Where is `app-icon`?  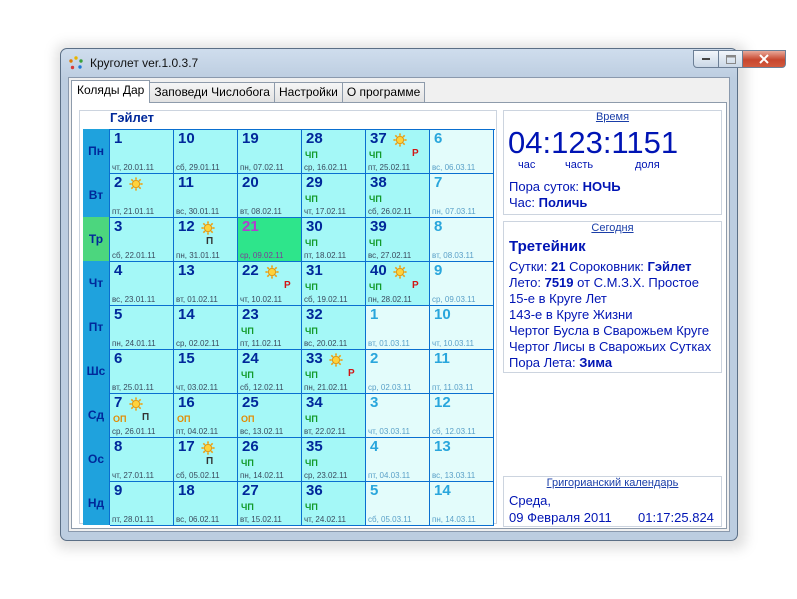 app-icon is located at coordinates (76, 63).